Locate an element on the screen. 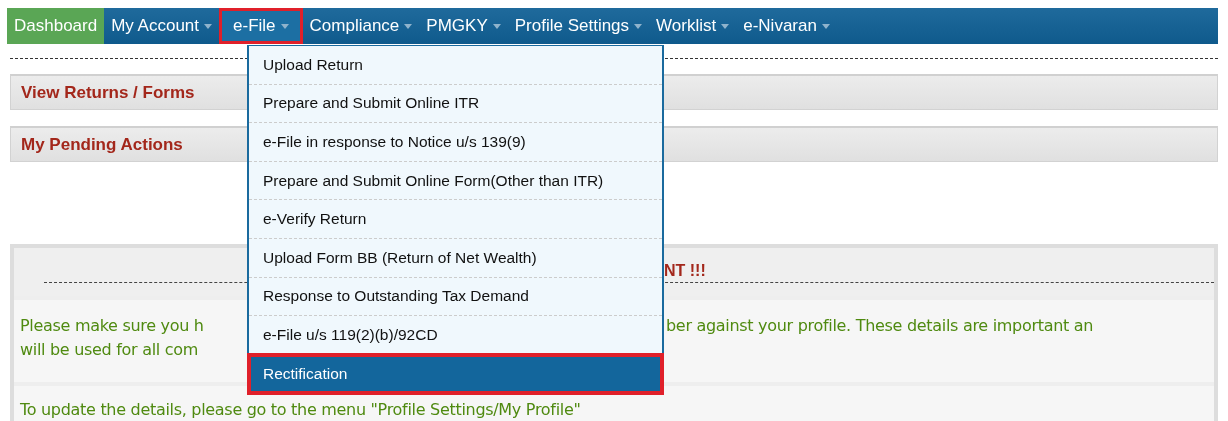 The image size is (1228, 421). notice-message: will be used for all com is located at coordinates (109, 350).